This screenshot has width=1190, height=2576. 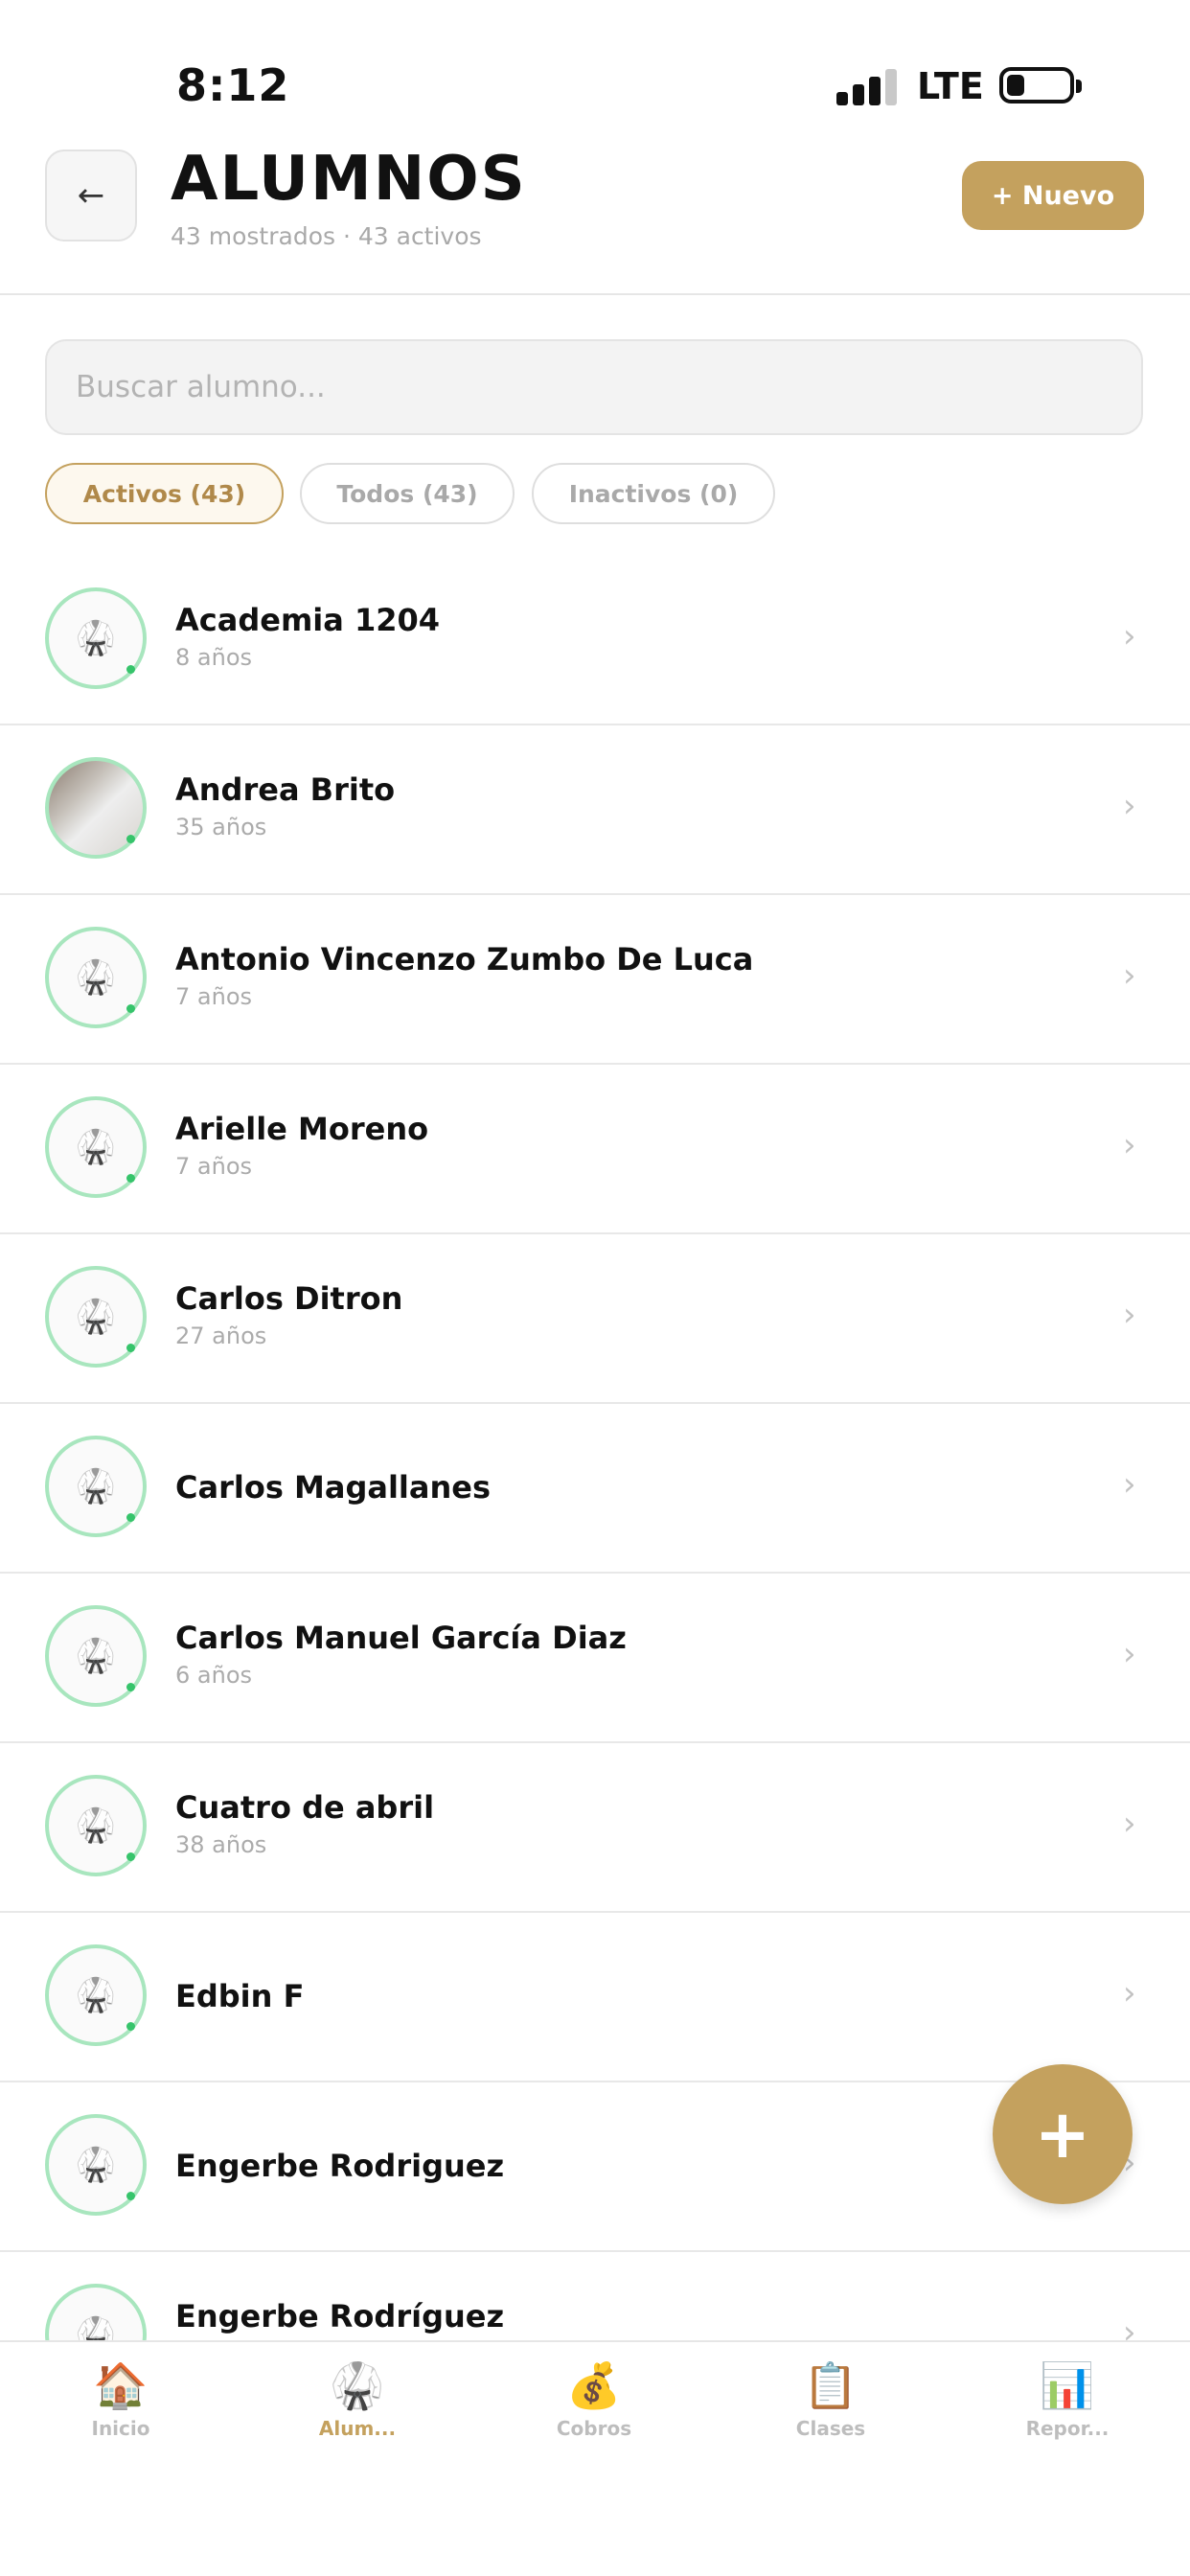 What do you see at coordinates (951, 86) in the screenshot?
I see `network-label: LTE` at bounding box center [951, 86].